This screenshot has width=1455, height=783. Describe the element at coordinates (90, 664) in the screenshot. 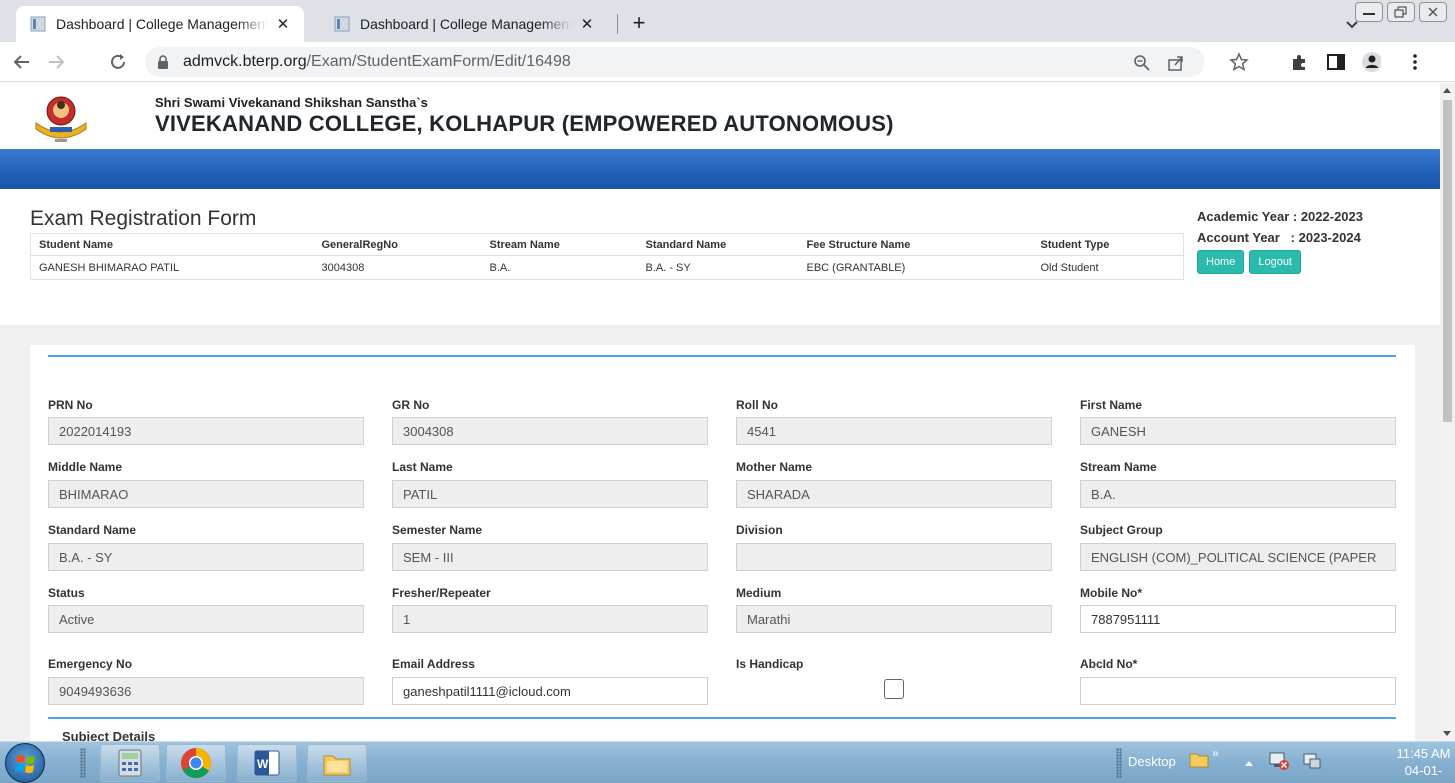

I see `emergency-no-label: Emergency No` at that location.